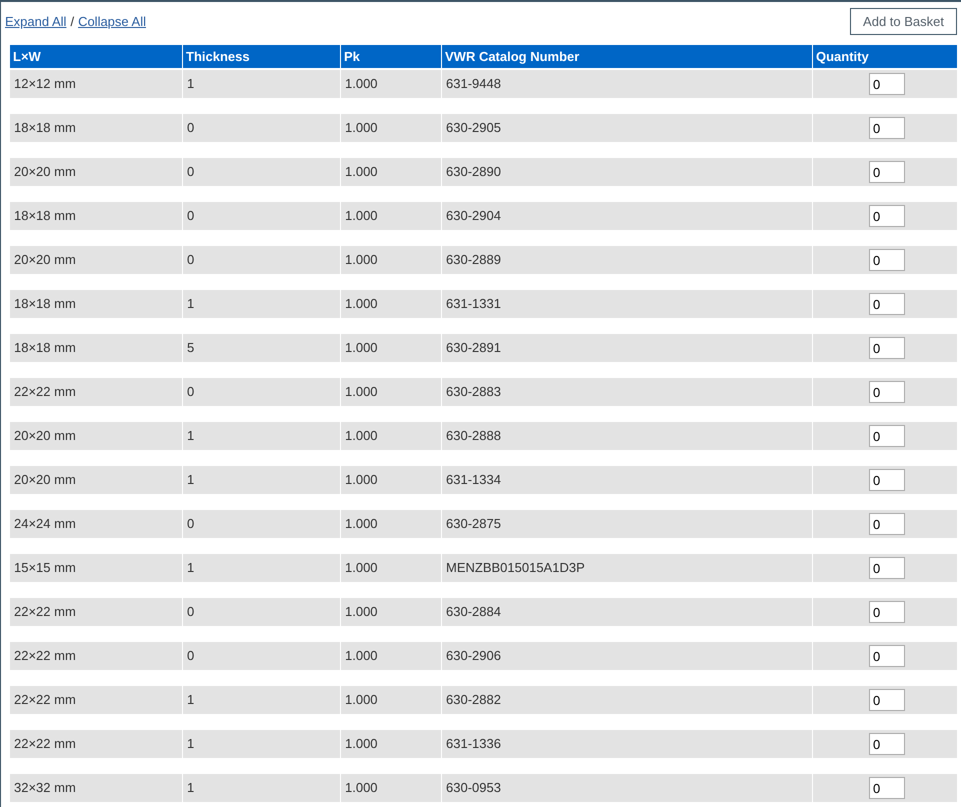  Describe the element at coordinates (96, 56) in the screenshot. I see `column-header: L×W` at that location.